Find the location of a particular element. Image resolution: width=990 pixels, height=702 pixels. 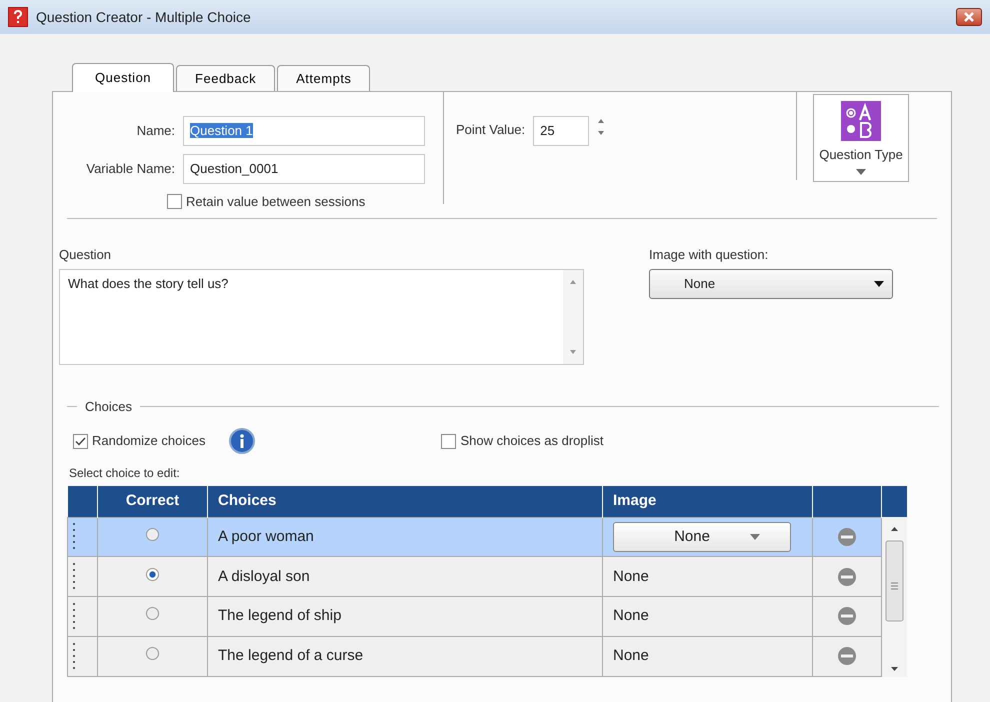

column-header: Image is located at coordinates (707, 501).